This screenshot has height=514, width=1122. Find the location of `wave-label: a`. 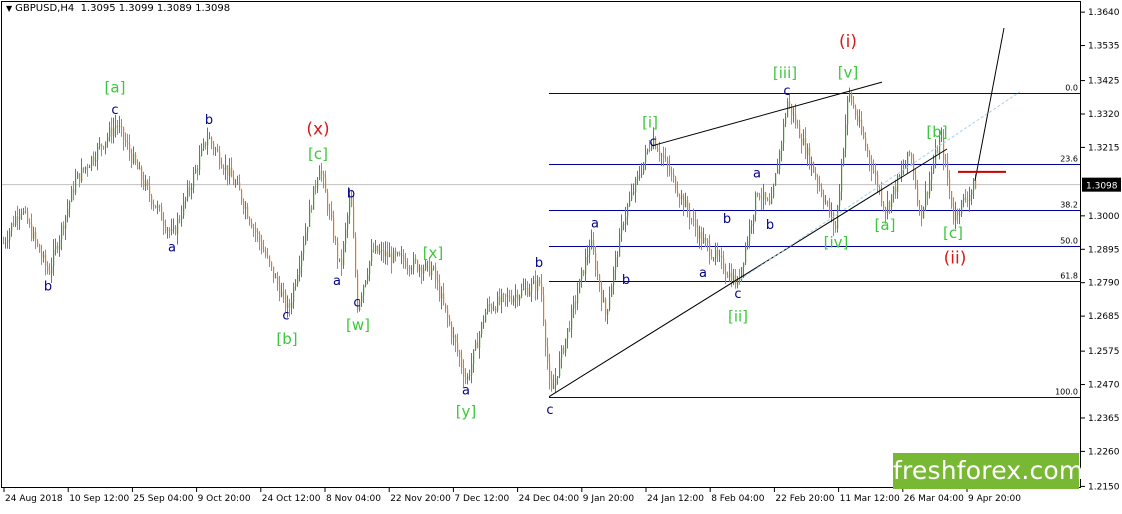

wave-label: a is located at coordinates (337, 281).